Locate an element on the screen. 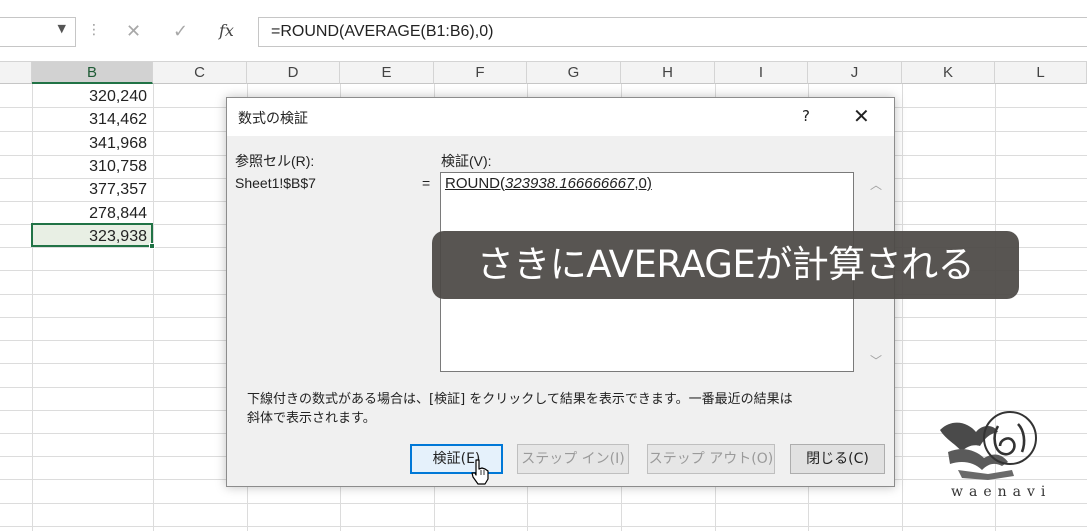 This screenshot has width=1087, height=531. evaluation-label: 検証(V): is located at coordinates (466, 161).